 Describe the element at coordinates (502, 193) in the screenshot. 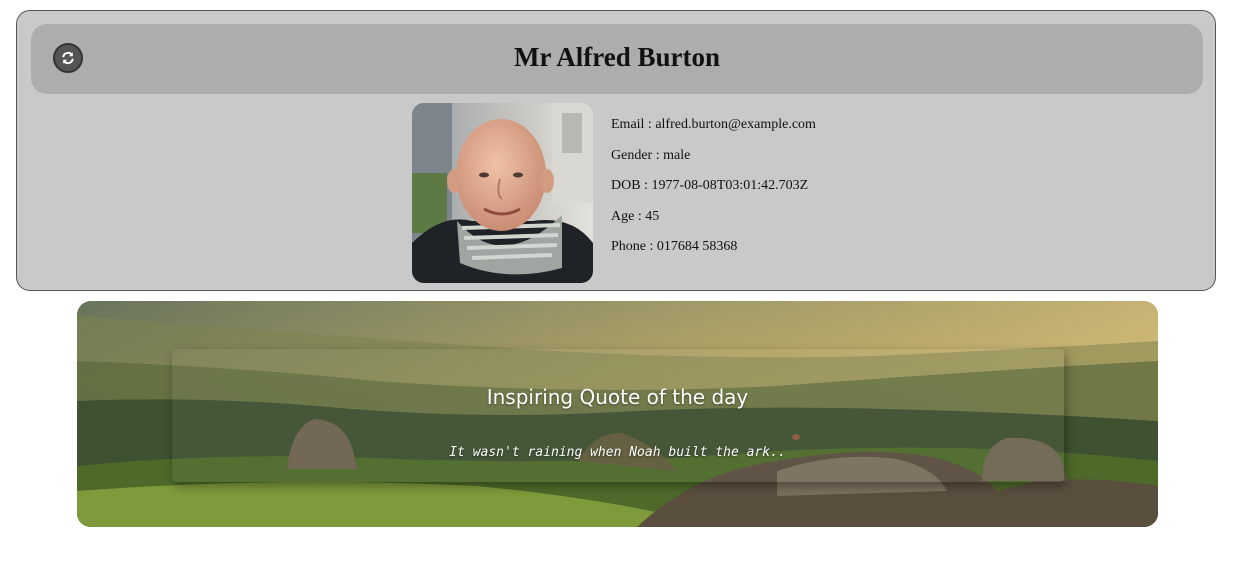

I see `avatar` at that location.